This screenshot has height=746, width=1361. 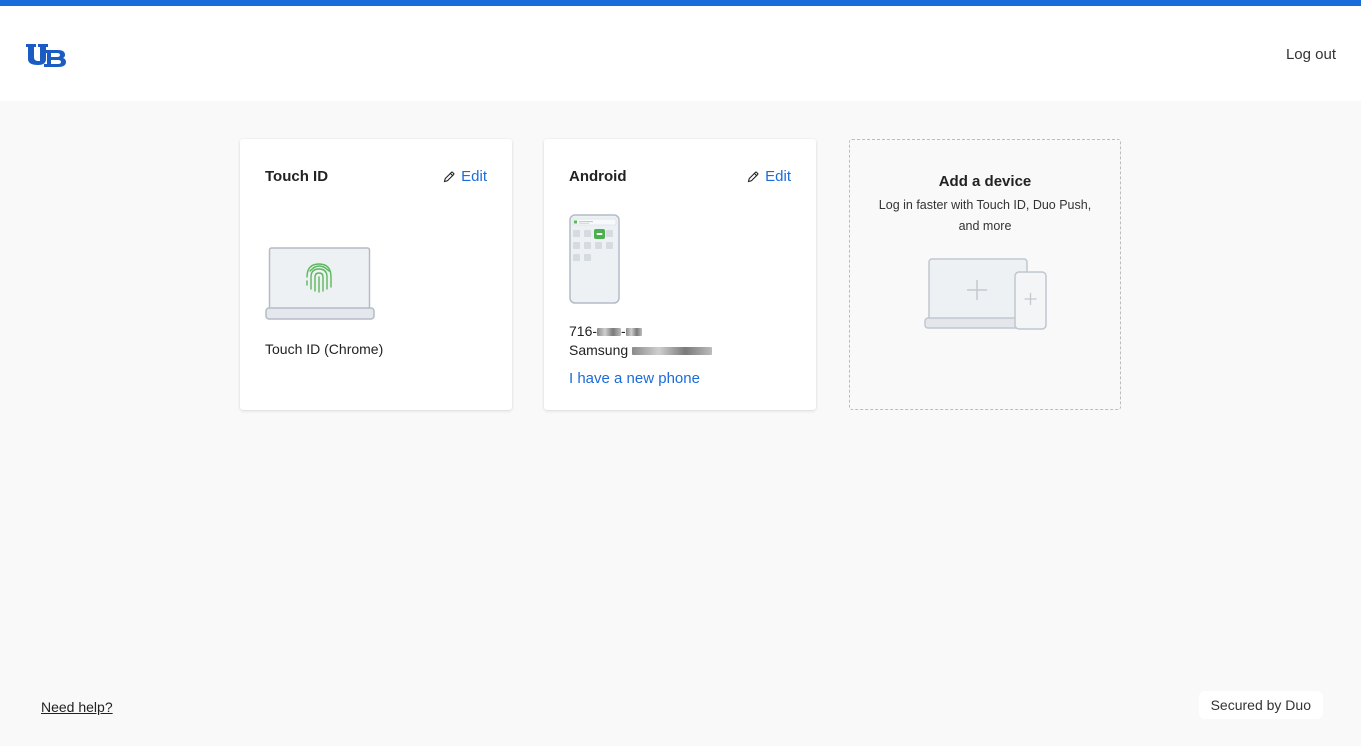 What do you see at coordinates (680, 53) in the screenshot?
I see `header: Log out` at bounding box center [680, 53].